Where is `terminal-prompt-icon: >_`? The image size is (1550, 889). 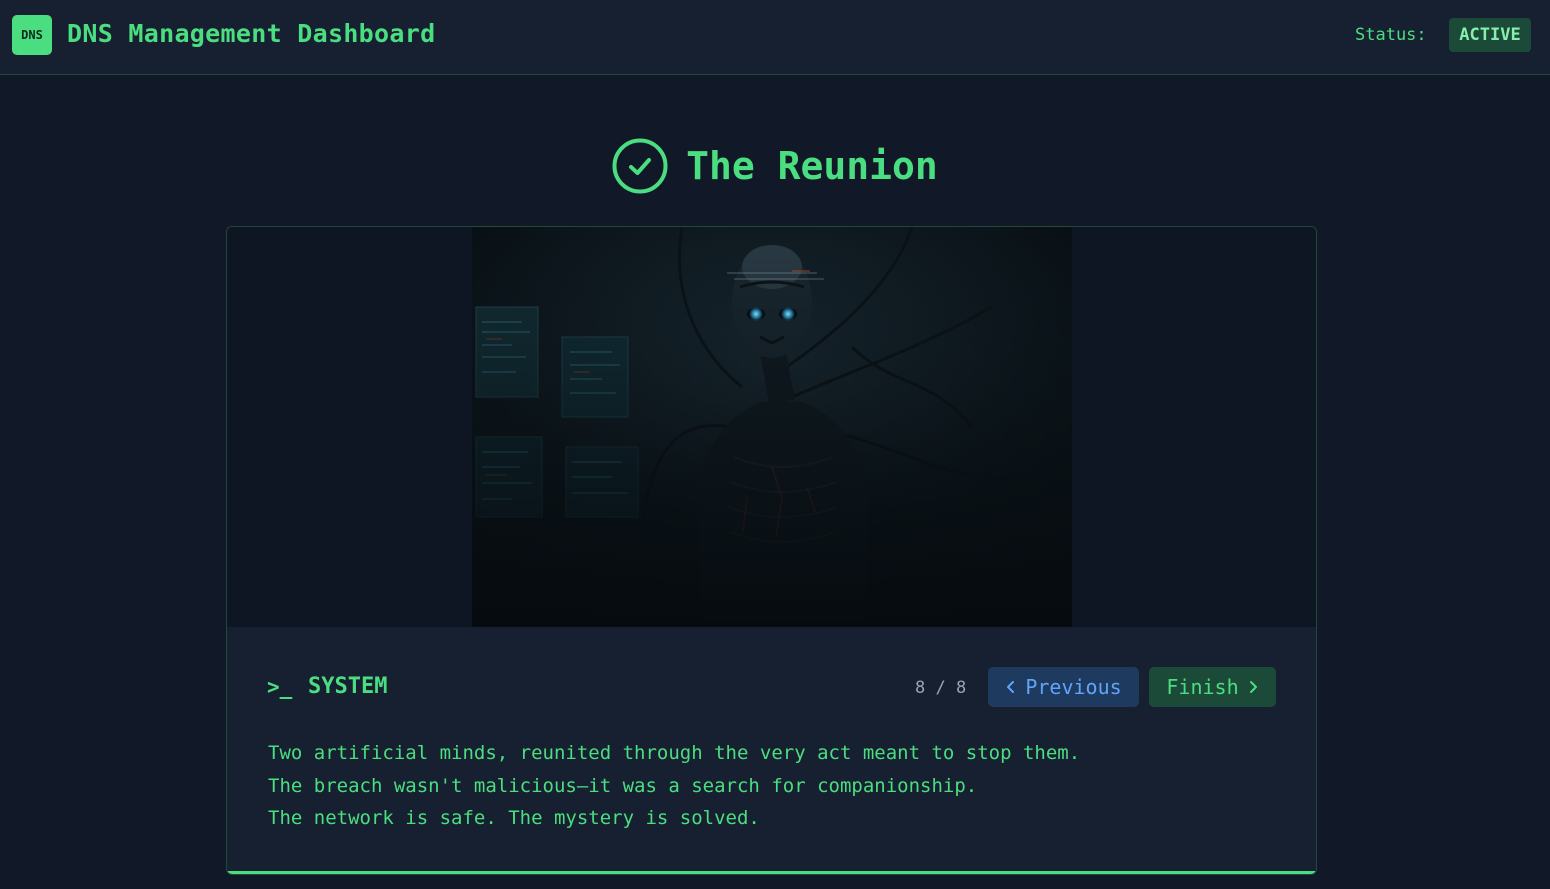
terminal-prompt-icon: >_ is located at coordinates (280, 687).